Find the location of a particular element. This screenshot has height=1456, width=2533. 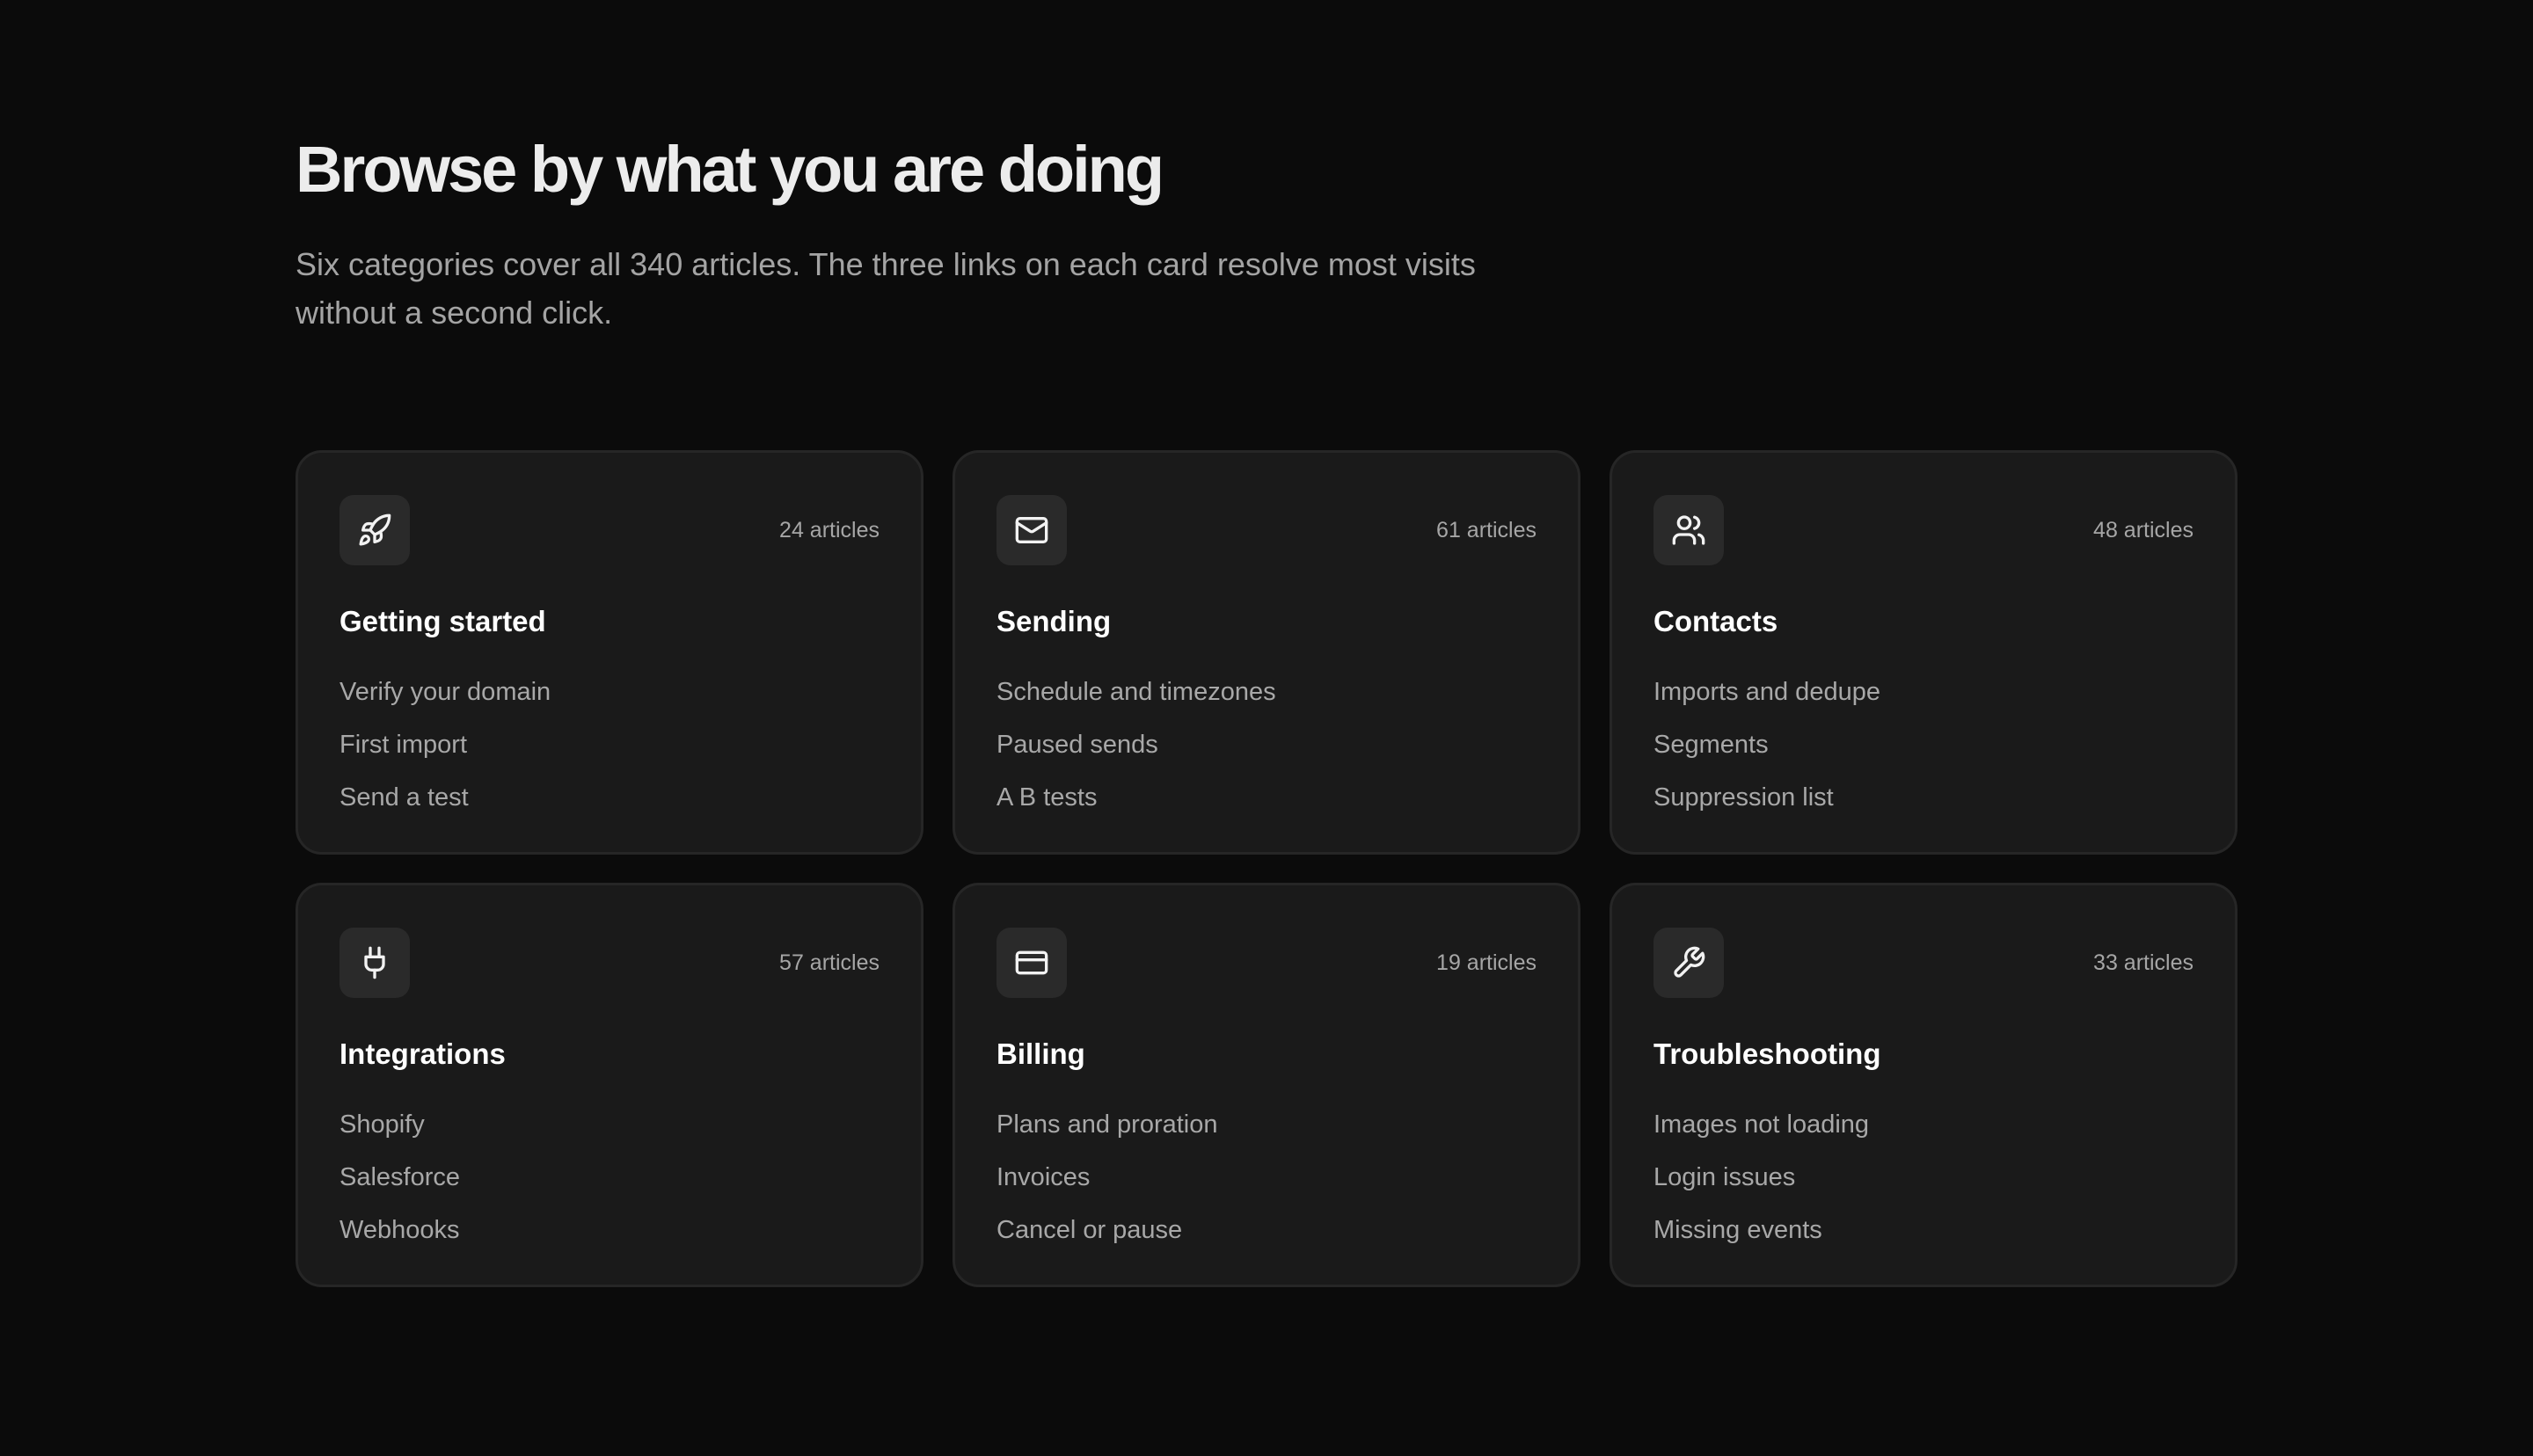

article-count: 48 articles is located at coordinates (2143, 529).